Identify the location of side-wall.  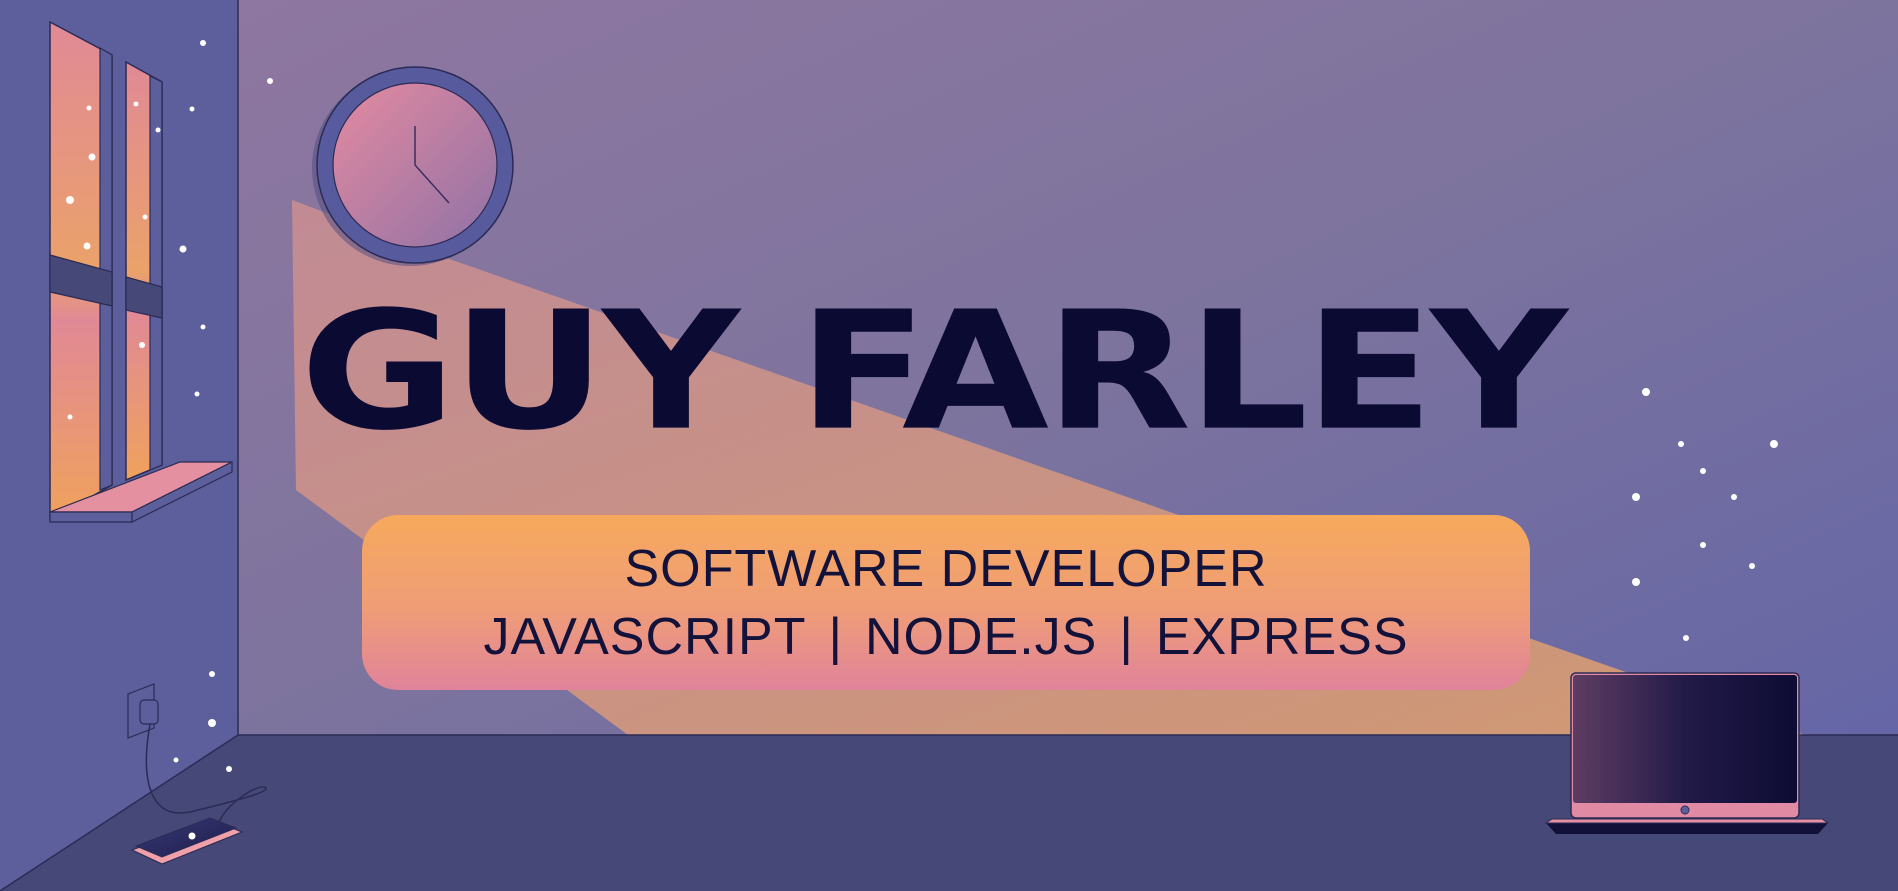
(119, 445).